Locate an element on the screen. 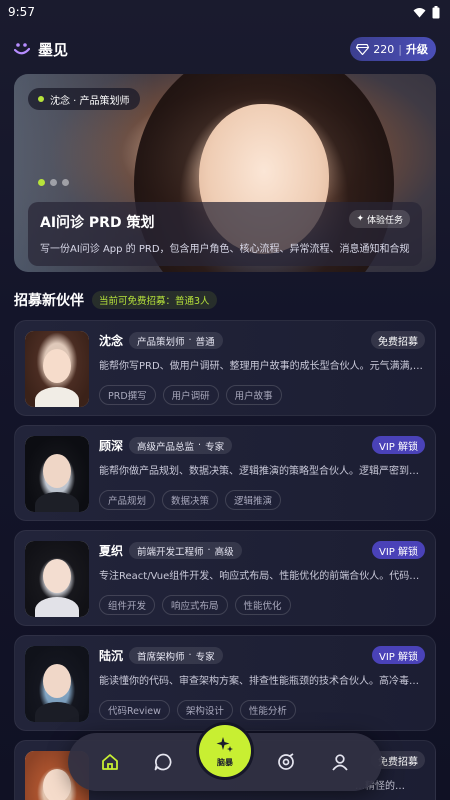 The width and height of the screenshot is (450, 800). status-icons is located at coordinates (426, 12).